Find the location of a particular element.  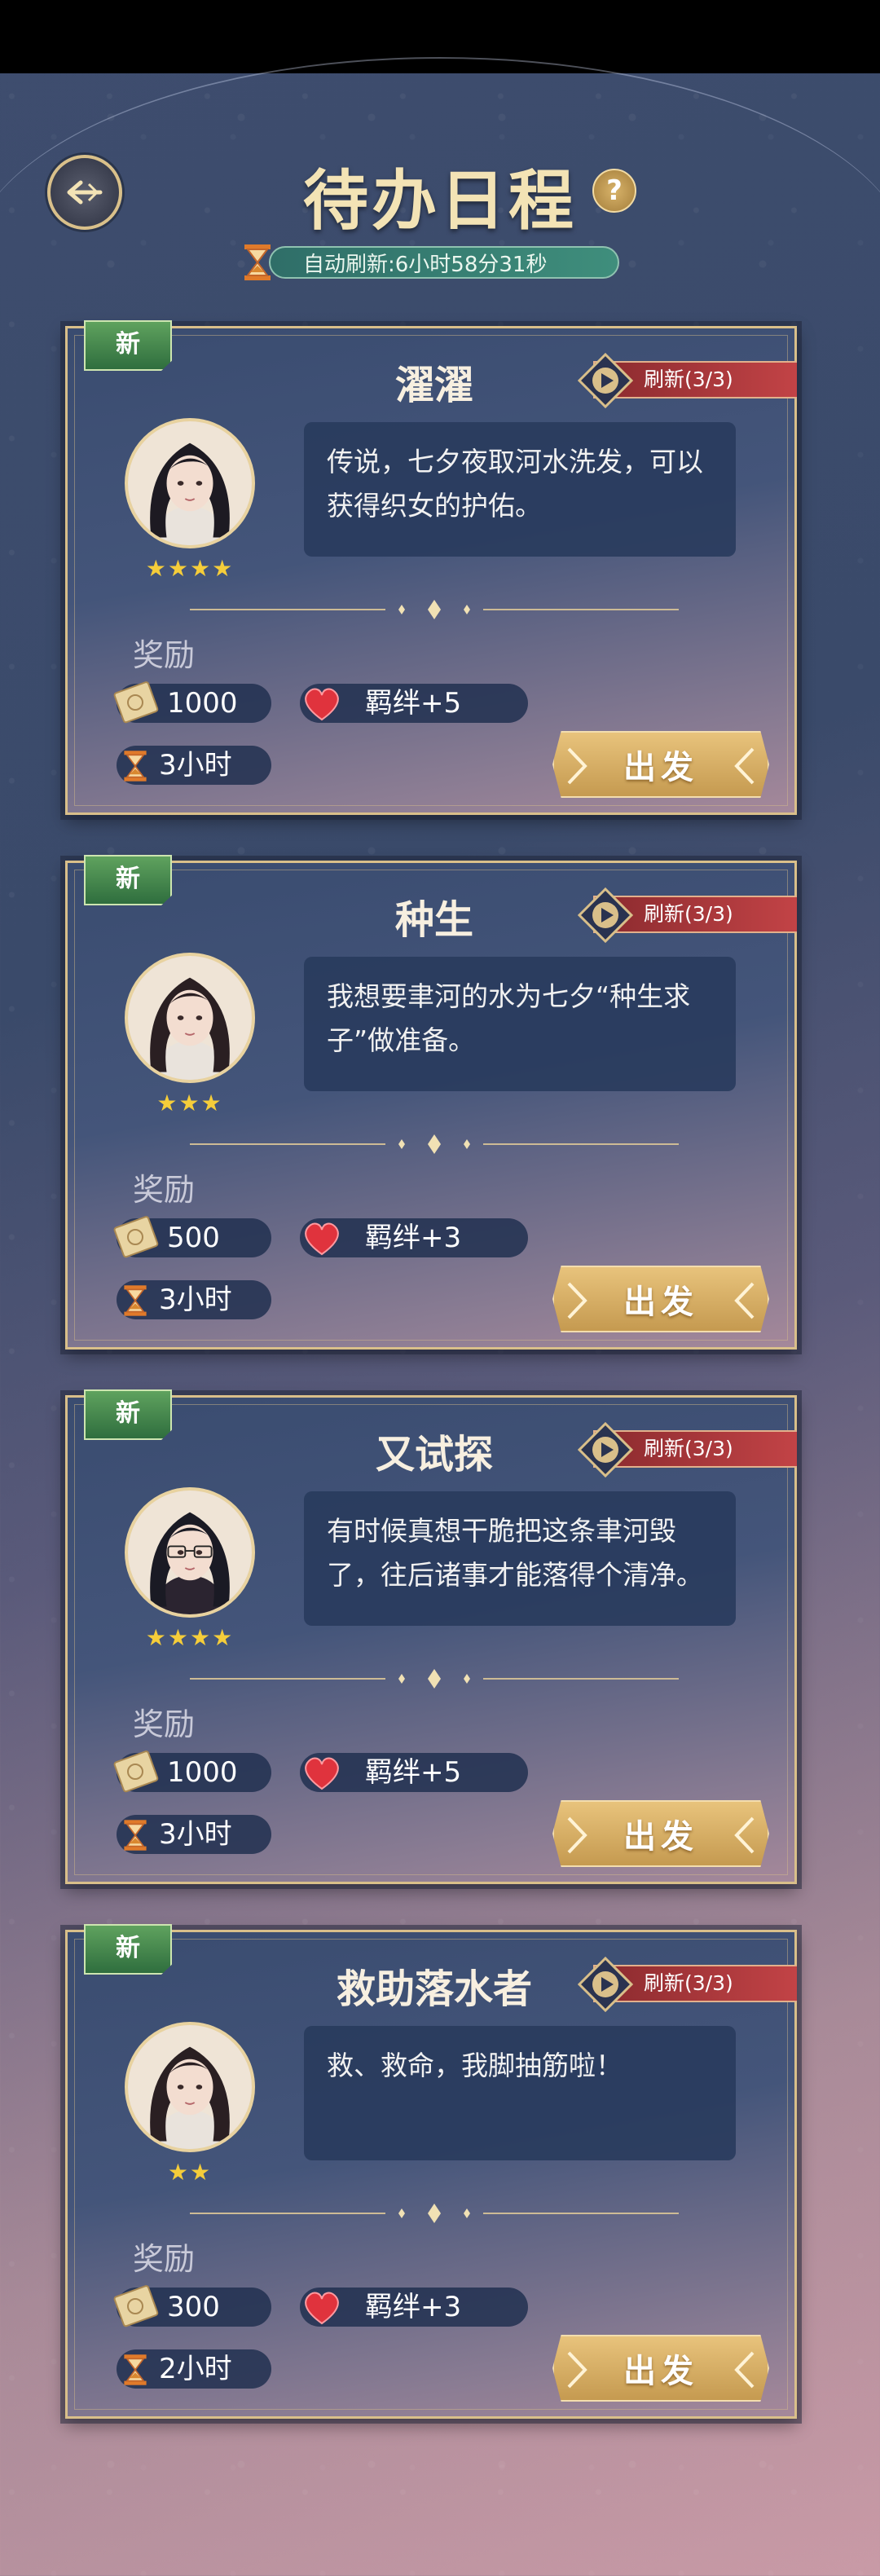

dialogue-text: 我想要聿河的水为七夕“种生求子”做准备。 is located at coordinates (509, 1018).